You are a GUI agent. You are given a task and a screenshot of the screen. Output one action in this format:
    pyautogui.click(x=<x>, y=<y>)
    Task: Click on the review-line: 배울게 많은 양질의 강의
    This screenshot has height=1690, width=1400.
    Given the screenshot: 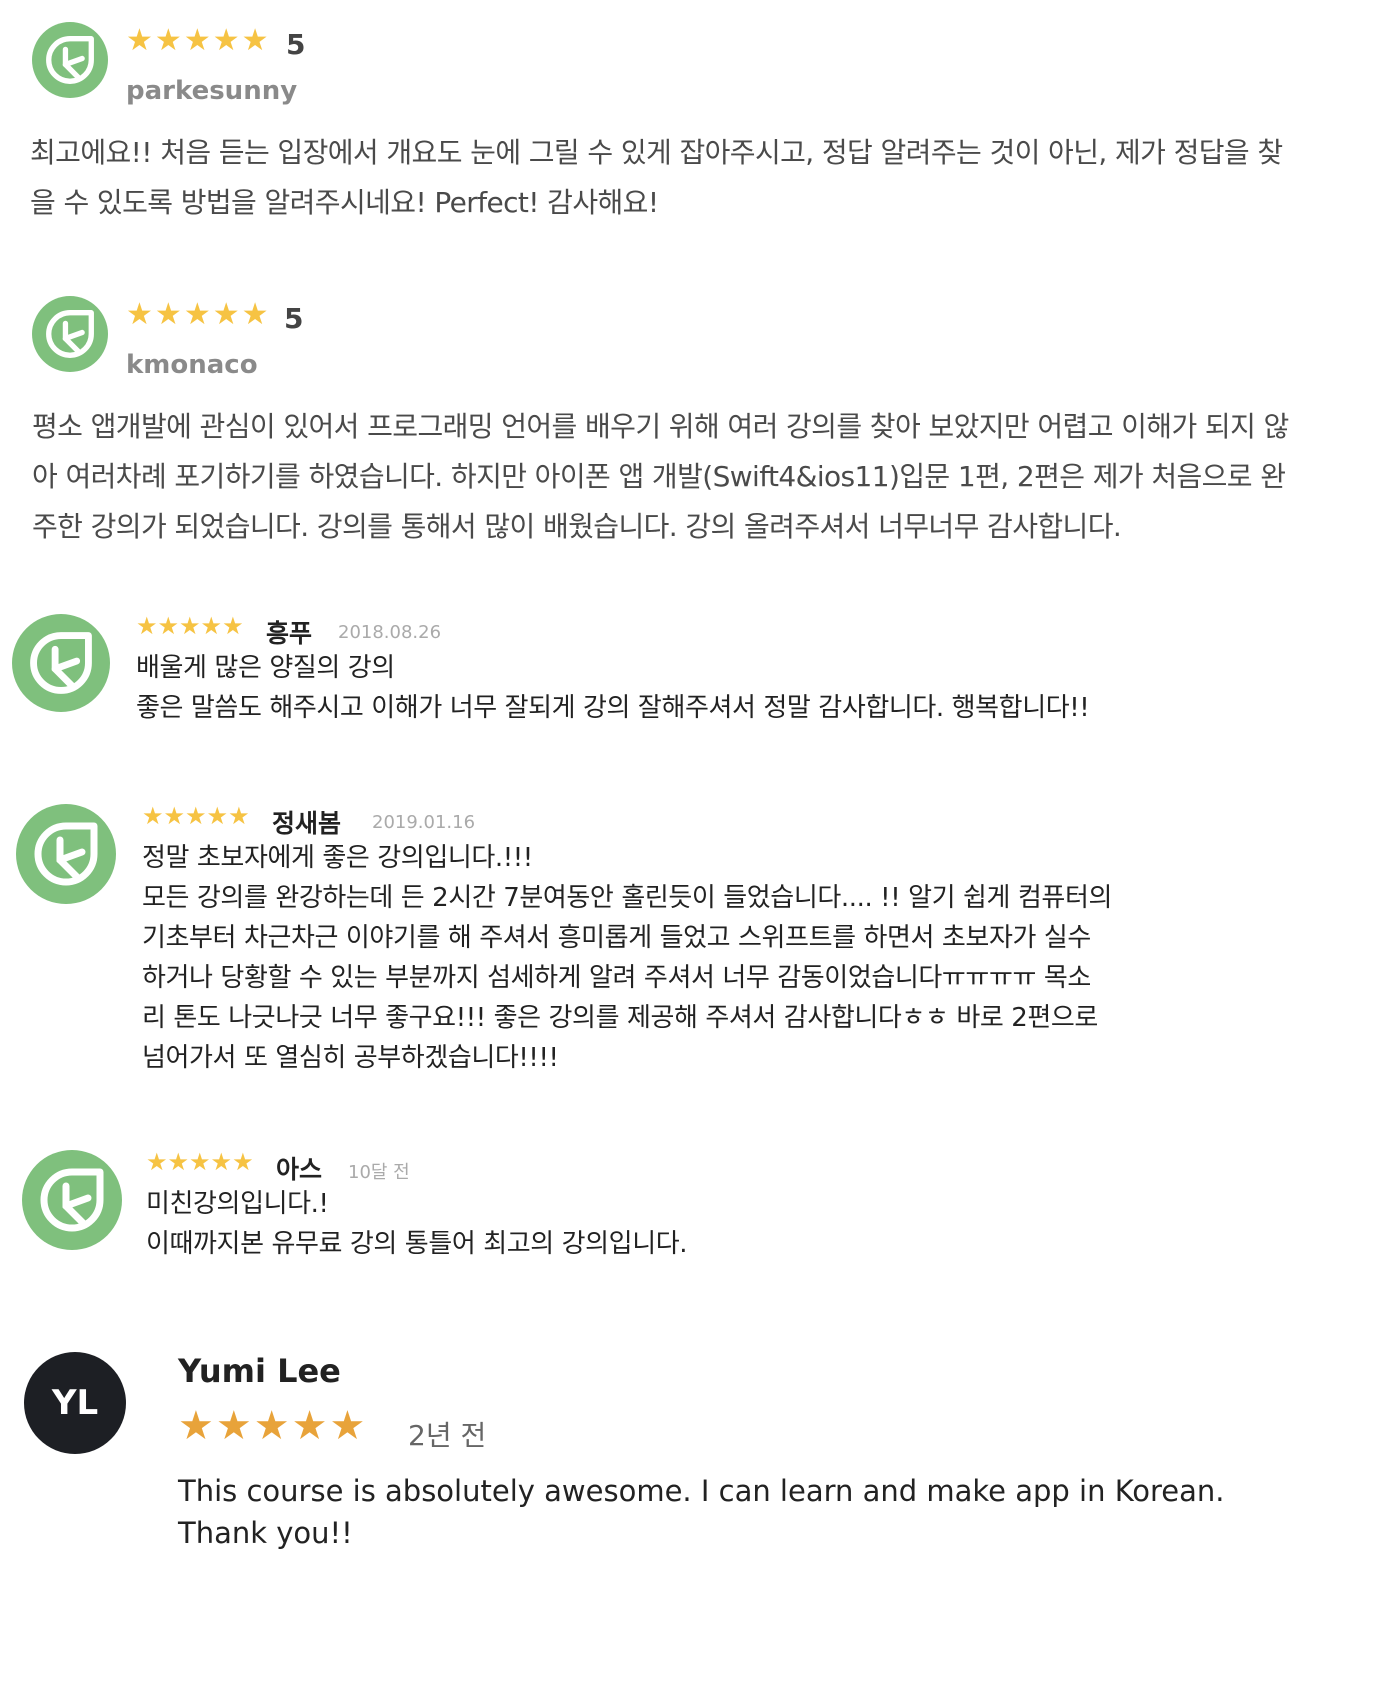 What is the action you would take?
    pyautogui.click(x=265, y=668)
    